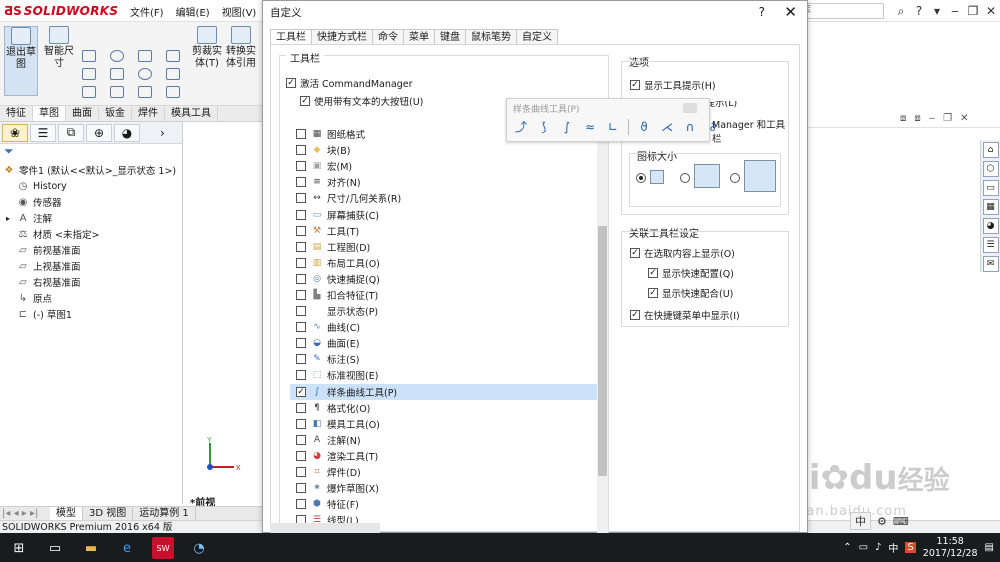 This screenshot has height=562, width=1000. Describe the element at coordinates (443, 472) in the screenshot. I see `toolbar-list-item: ⌗ 焊件(D)` at that location.